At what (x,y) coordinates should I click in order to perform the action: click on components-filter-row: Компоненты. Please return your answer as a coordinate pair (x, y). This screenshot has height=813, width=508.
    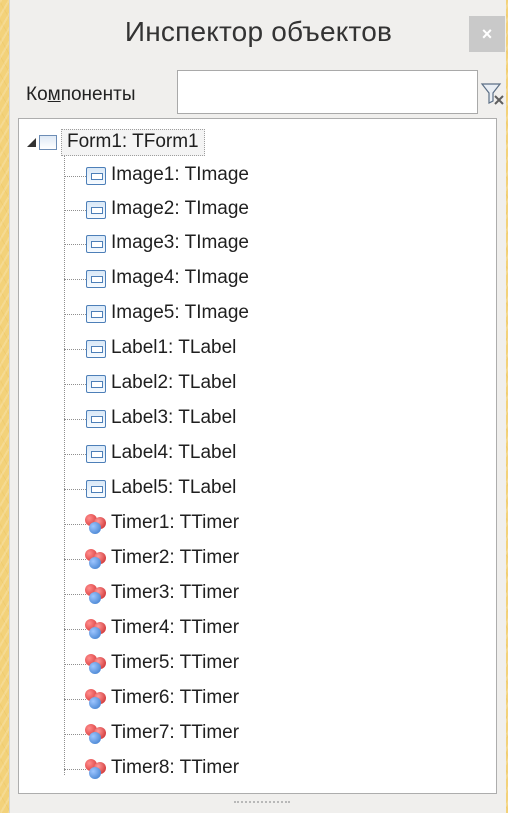
    Looking at the image, I should click on (258, 94).